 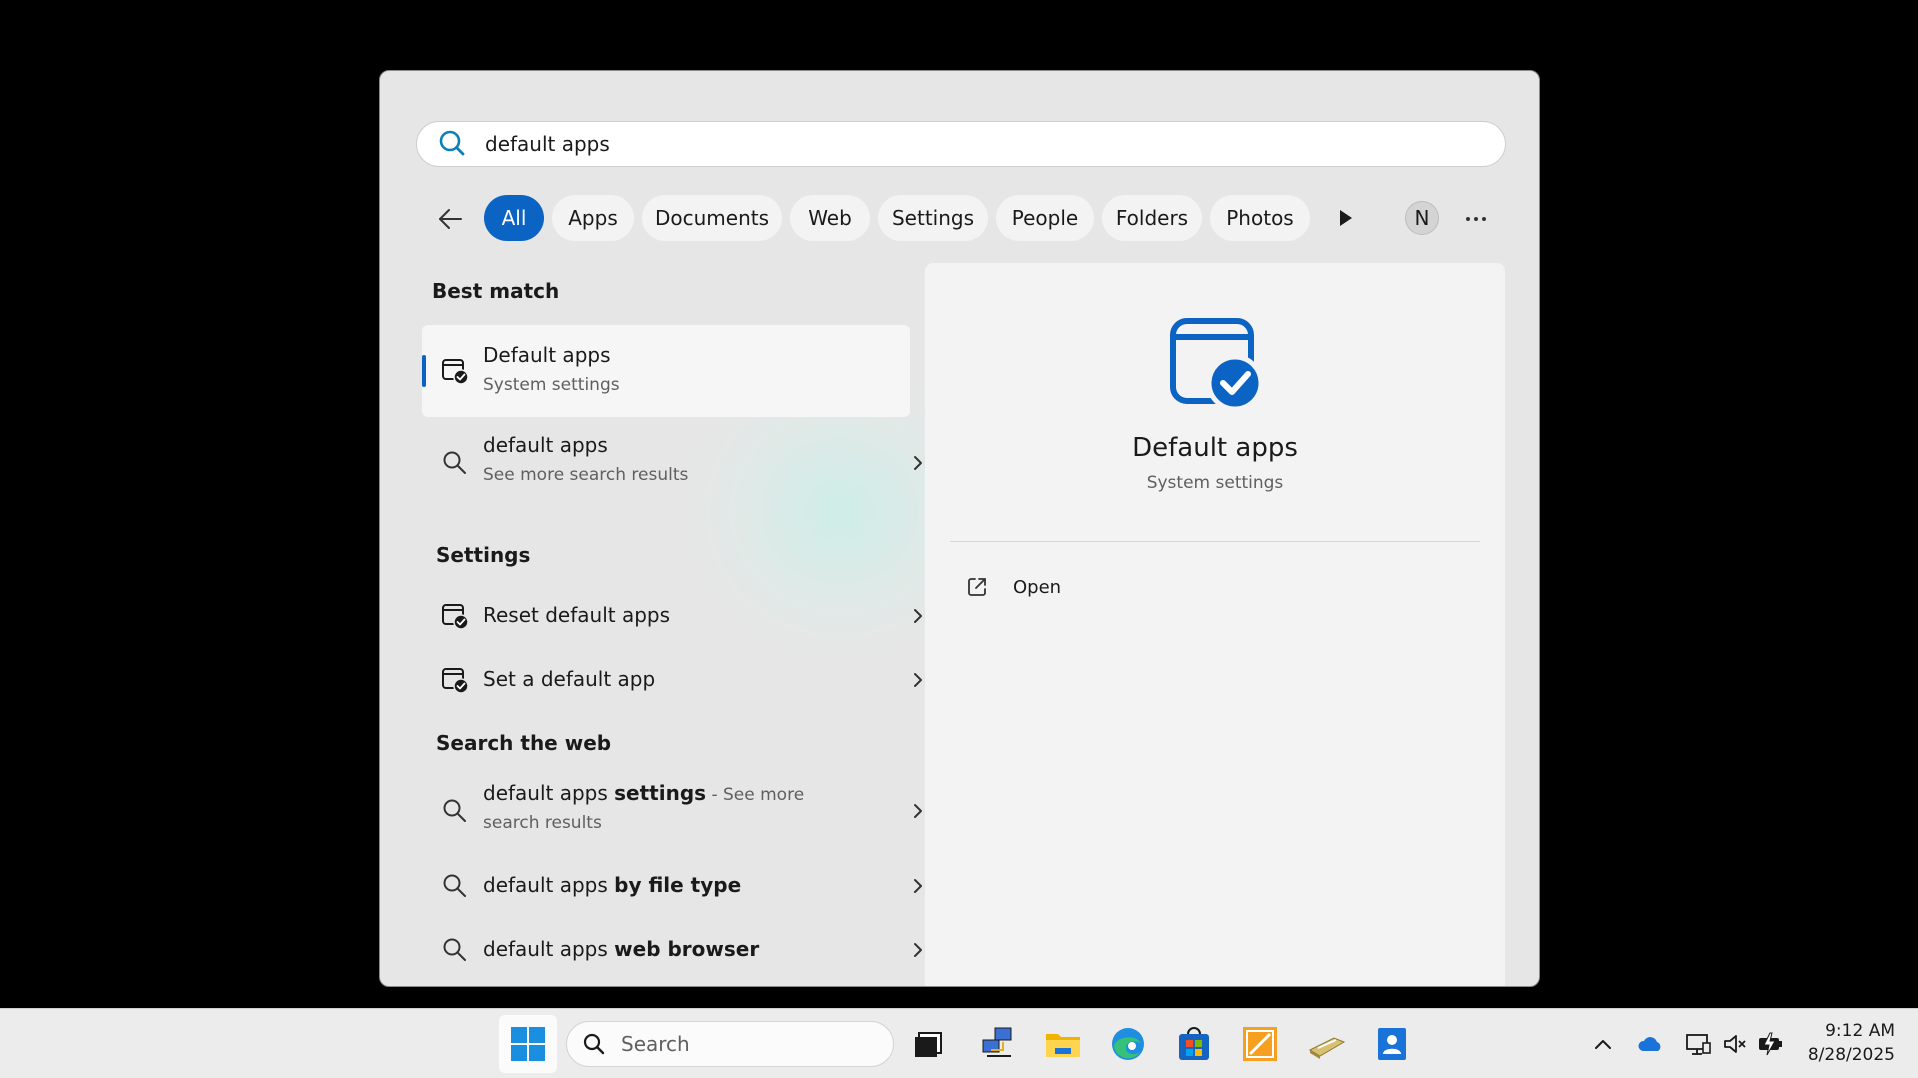 What do you see at coordinates (483, 555) in the screenshot?
I see `settings-heading: Settings` at bounding box center [483, 555].